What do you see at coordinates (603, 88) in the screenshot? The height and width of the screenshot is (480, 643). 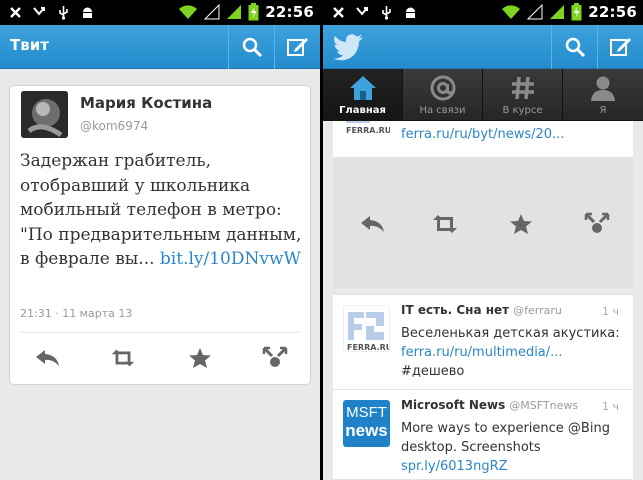 I see `person-icon` at bounding box center [603, 88].